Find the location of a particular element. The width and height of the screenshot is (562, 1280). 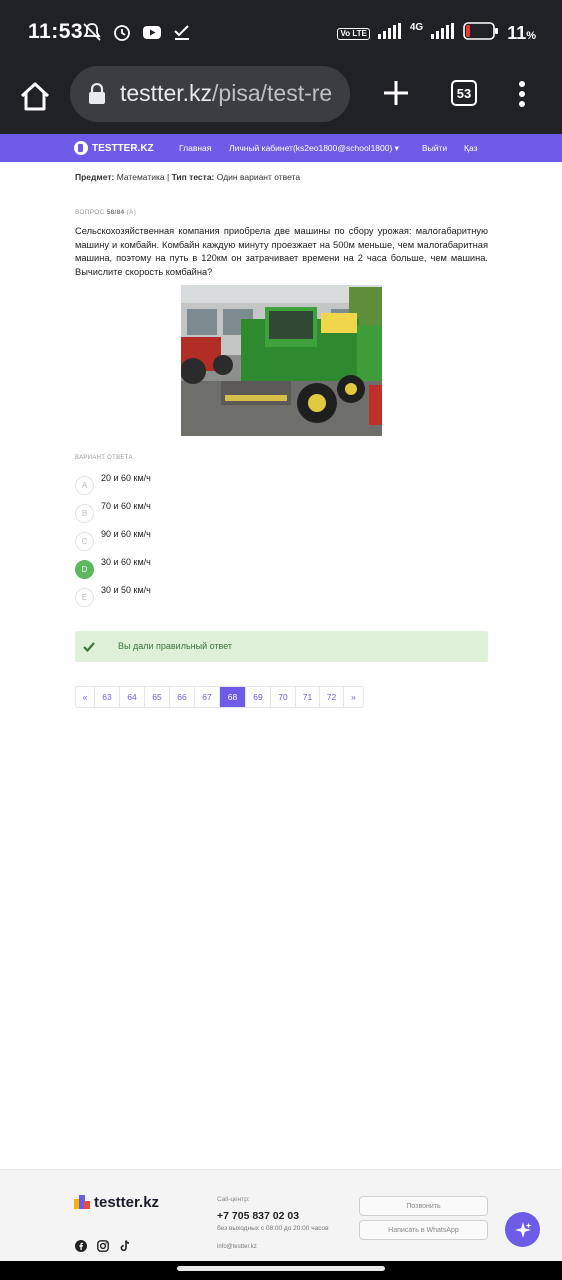

sparkle-icon is located at coordinates (522, 1229).